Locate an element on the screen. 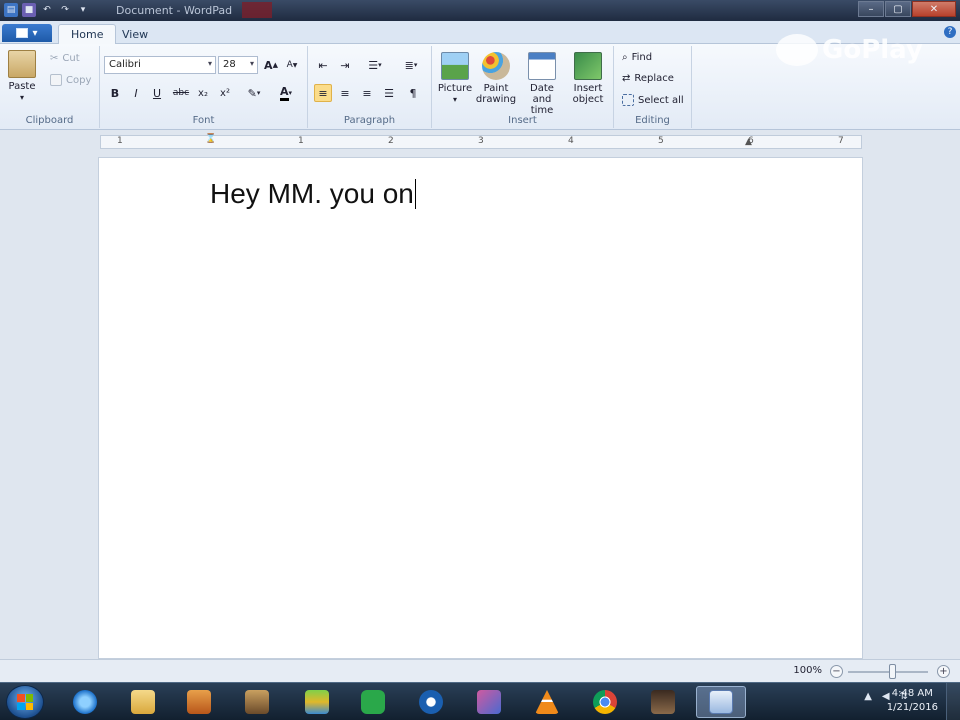 The height and width of the screenshot is (720, 960). zoom-out-button: − is located at coordinates (836, 671).